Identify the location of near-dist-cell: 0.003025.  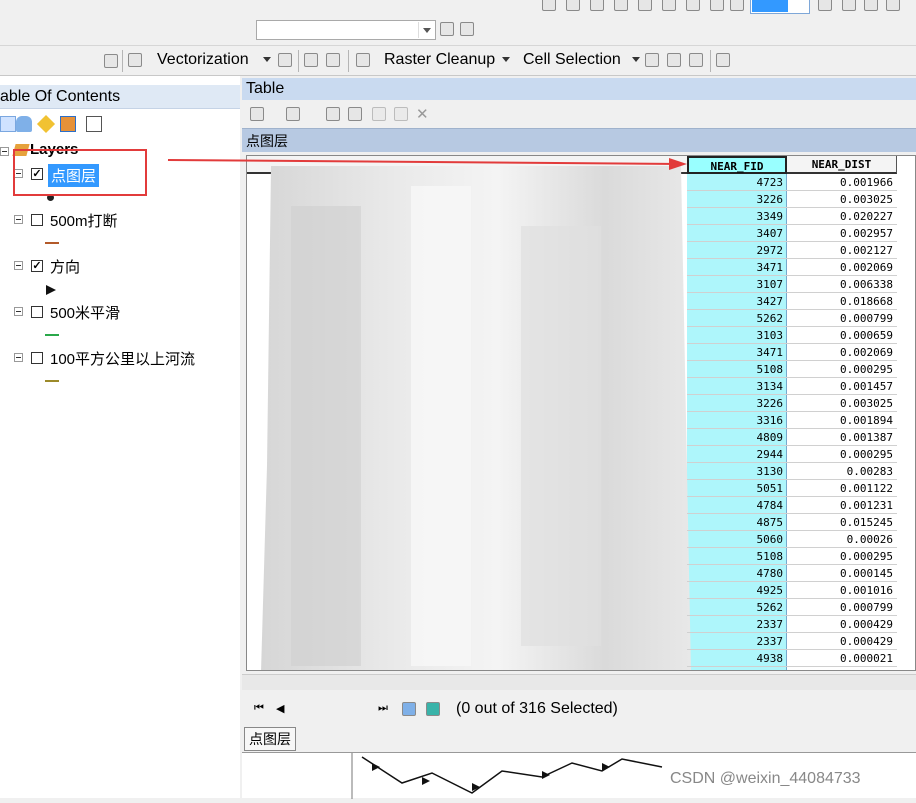
(842, 403).